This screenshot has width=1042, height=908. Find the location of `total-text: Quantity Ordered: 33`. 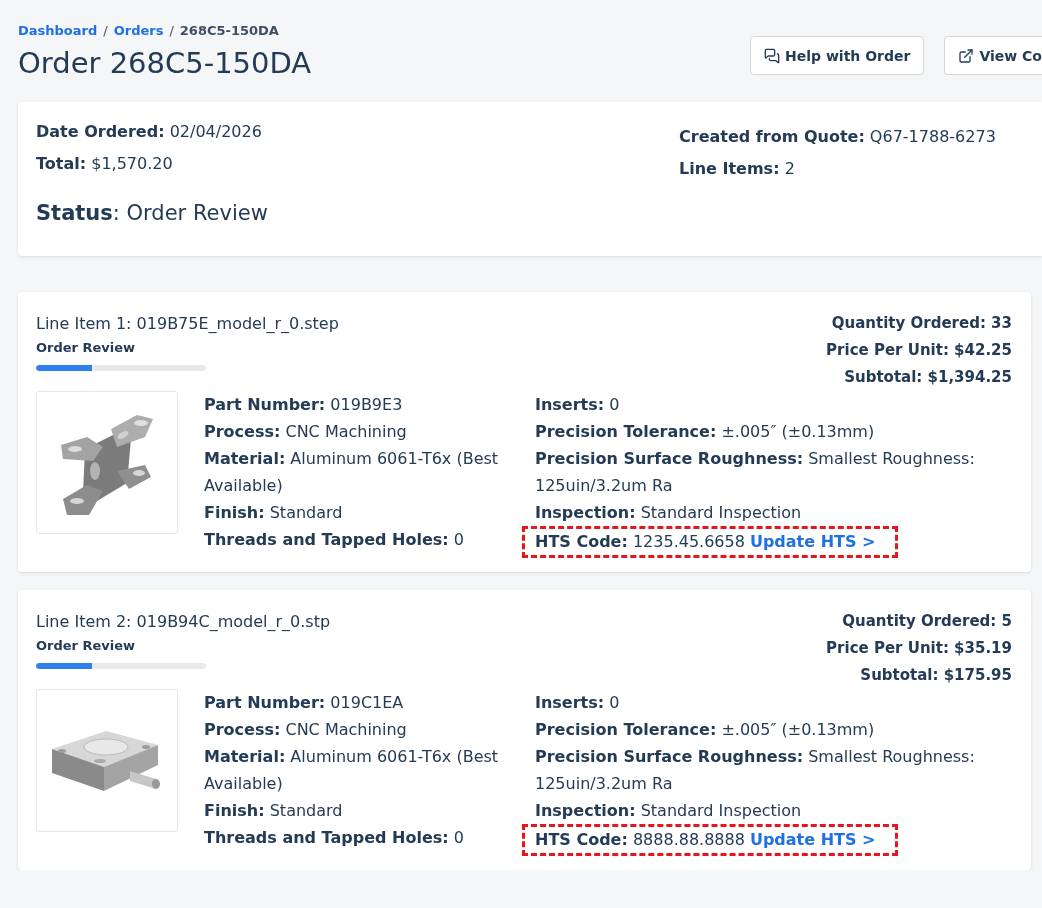

total-text: Quantity Ordered: 33 is located at coordinates (921, 323).